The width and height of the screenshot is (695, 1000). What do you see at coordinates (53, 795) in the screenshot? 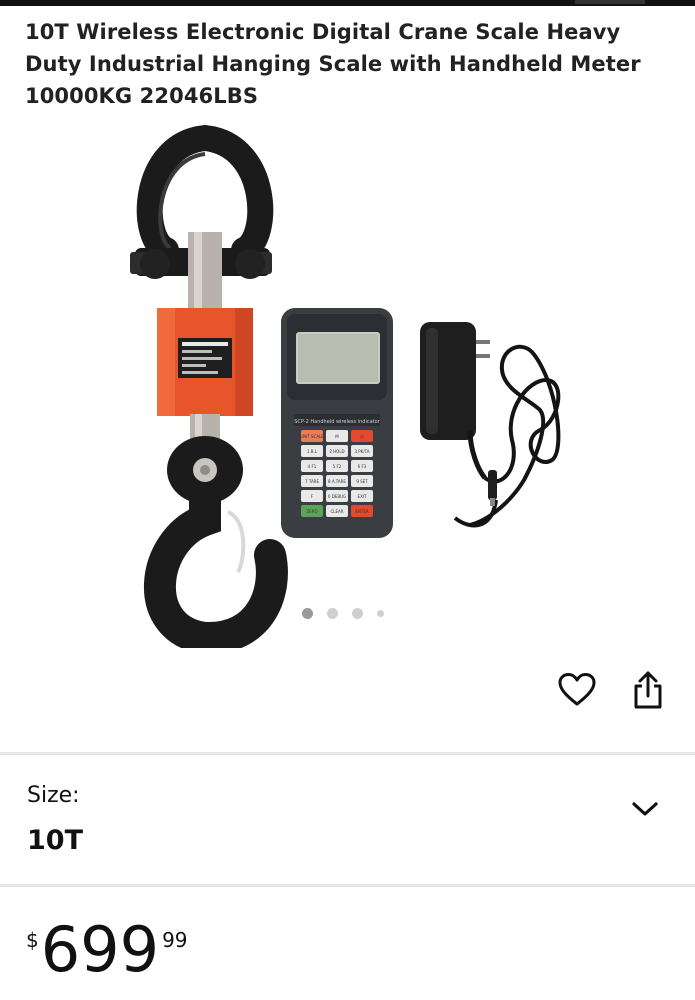
I see `size-label: Size:` at bounding box center [53, 795].